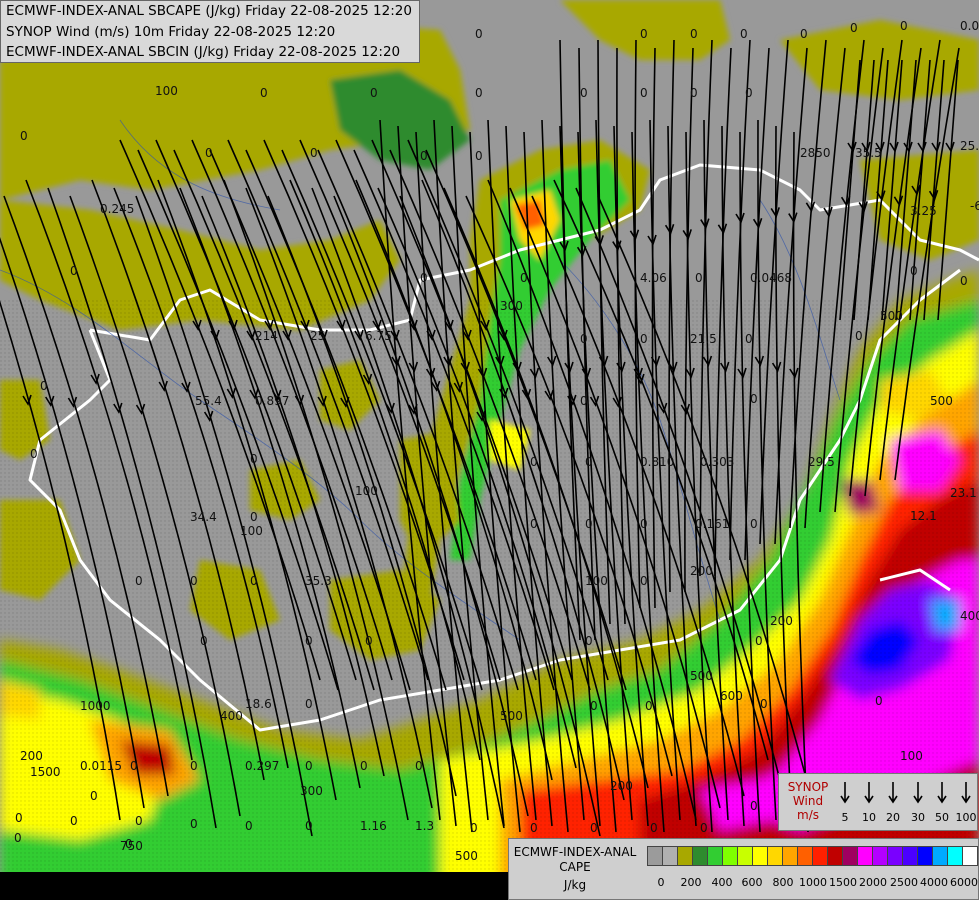  What do you see at coordinates (318, 581) in the screenshot?
I see `map-value-label: 35.3` at bounding box center [318, 581].